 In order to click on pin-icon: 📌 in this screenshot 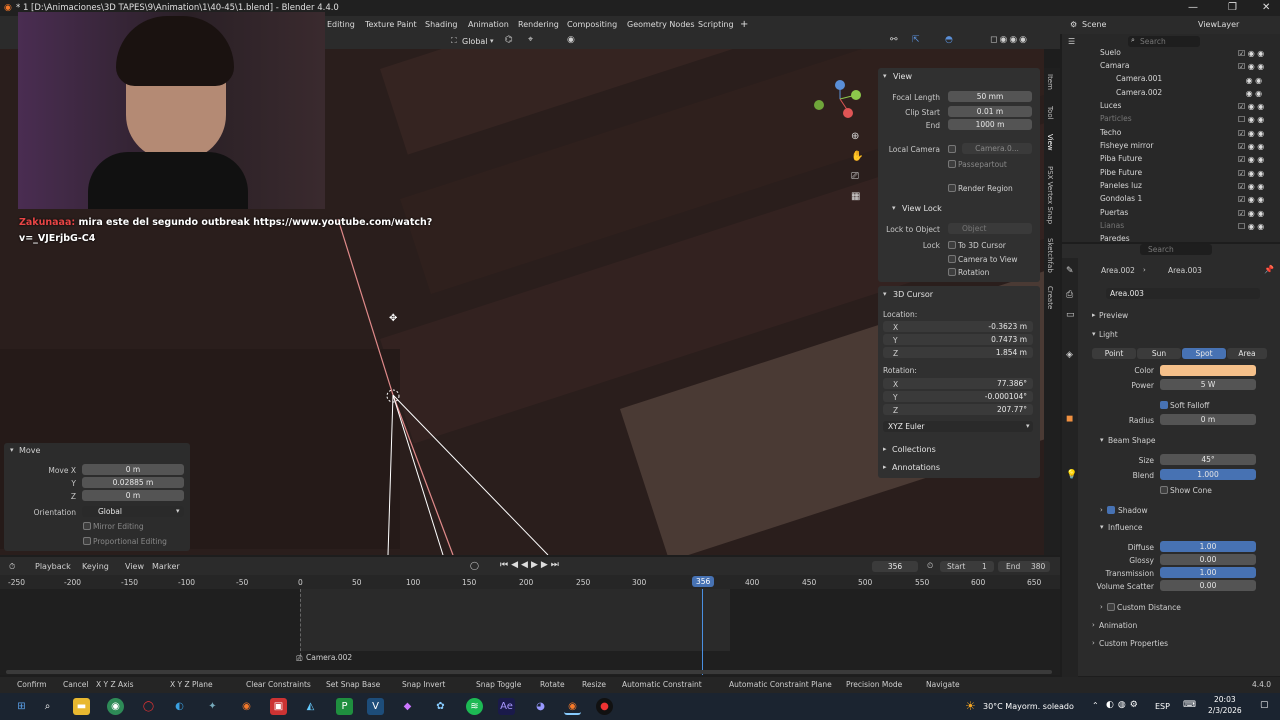, I will do `click(1269, 269)`.